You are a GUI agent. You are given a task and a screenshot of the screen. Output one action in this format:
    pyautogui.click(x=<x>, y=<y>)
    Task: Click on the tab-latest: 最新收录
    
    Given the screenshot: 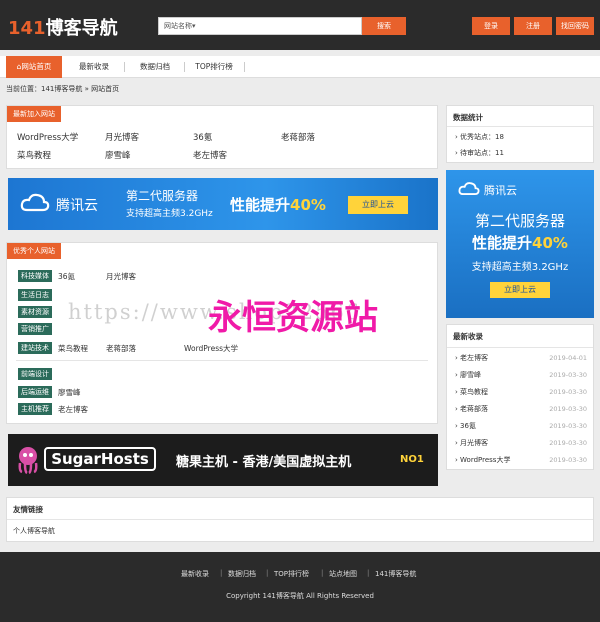 What is the action you would take?
    pyautogui.click(x=94, y=67)
    